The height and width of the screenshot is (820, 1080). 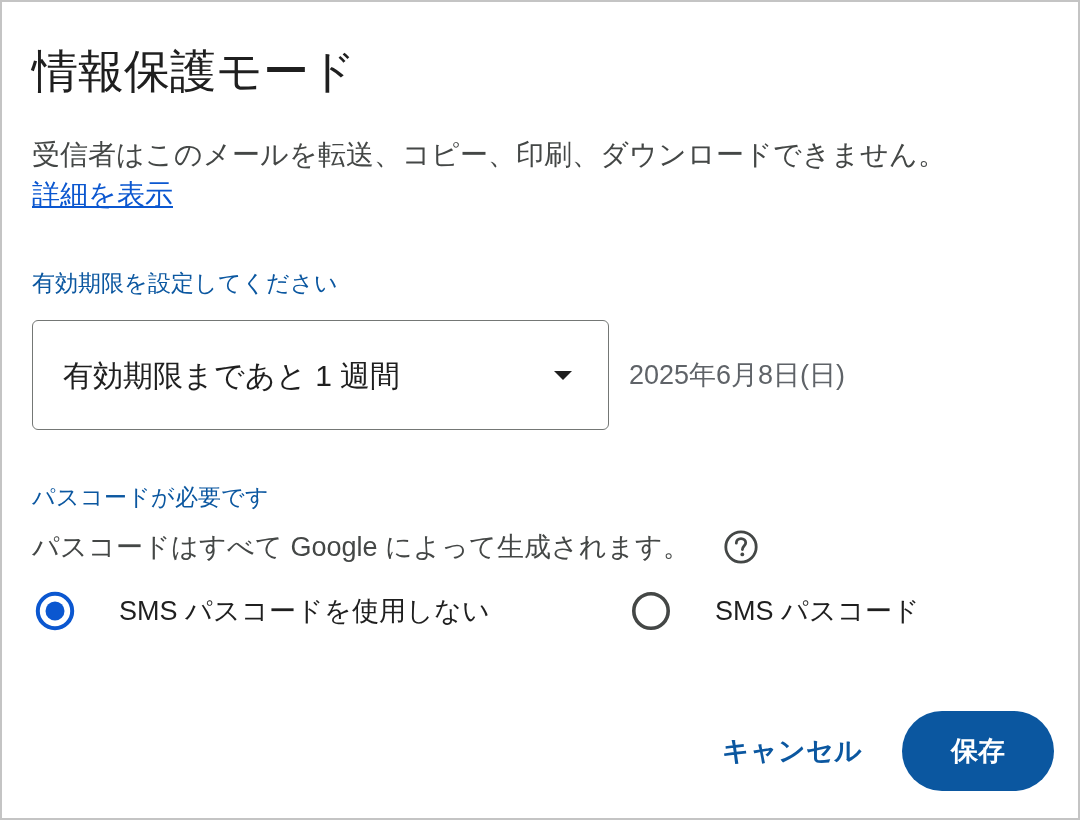 What do you see at coordinates (792, 751) in the screenshot?
I see `cancel-button: キャンセル` at bounding box center [792, 751].